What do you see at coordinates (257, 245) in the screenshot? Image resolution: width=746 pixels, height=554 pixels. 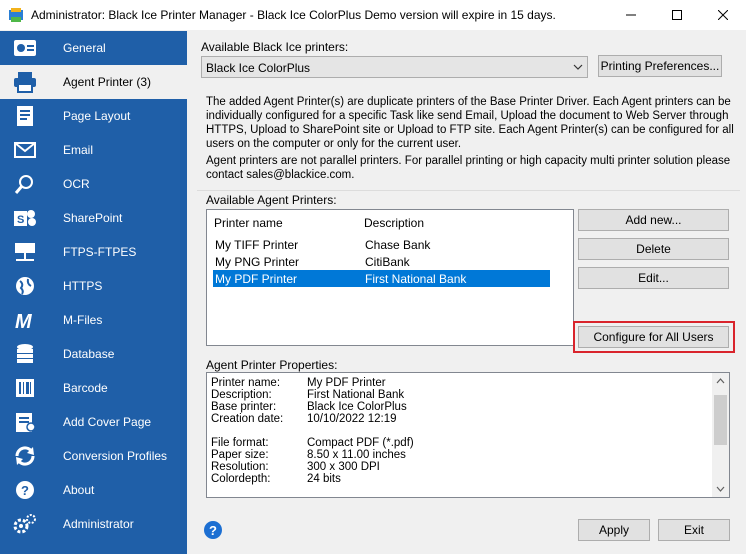 I see `printer-name-cell: My TIFF Printer` at bounding box center [257, 245].